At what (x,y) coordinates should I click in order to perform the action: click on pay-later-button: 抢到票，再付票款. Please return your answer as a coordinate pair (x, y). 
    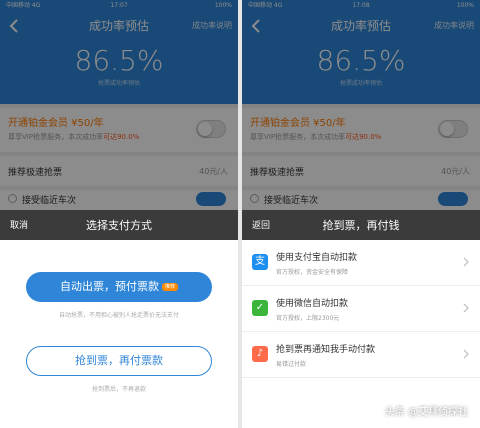
    Looking at the image, I should click on (119, 361).